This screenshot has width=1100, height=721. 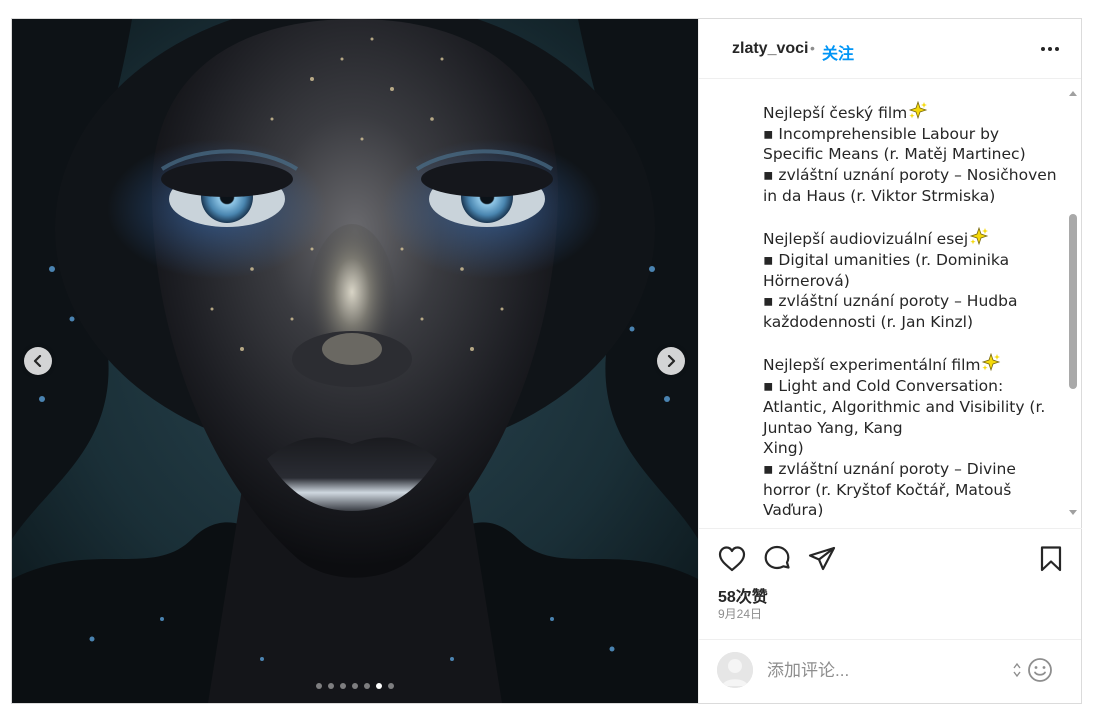 I want to click on caption-line: Xing), so click(x=908, y=448).